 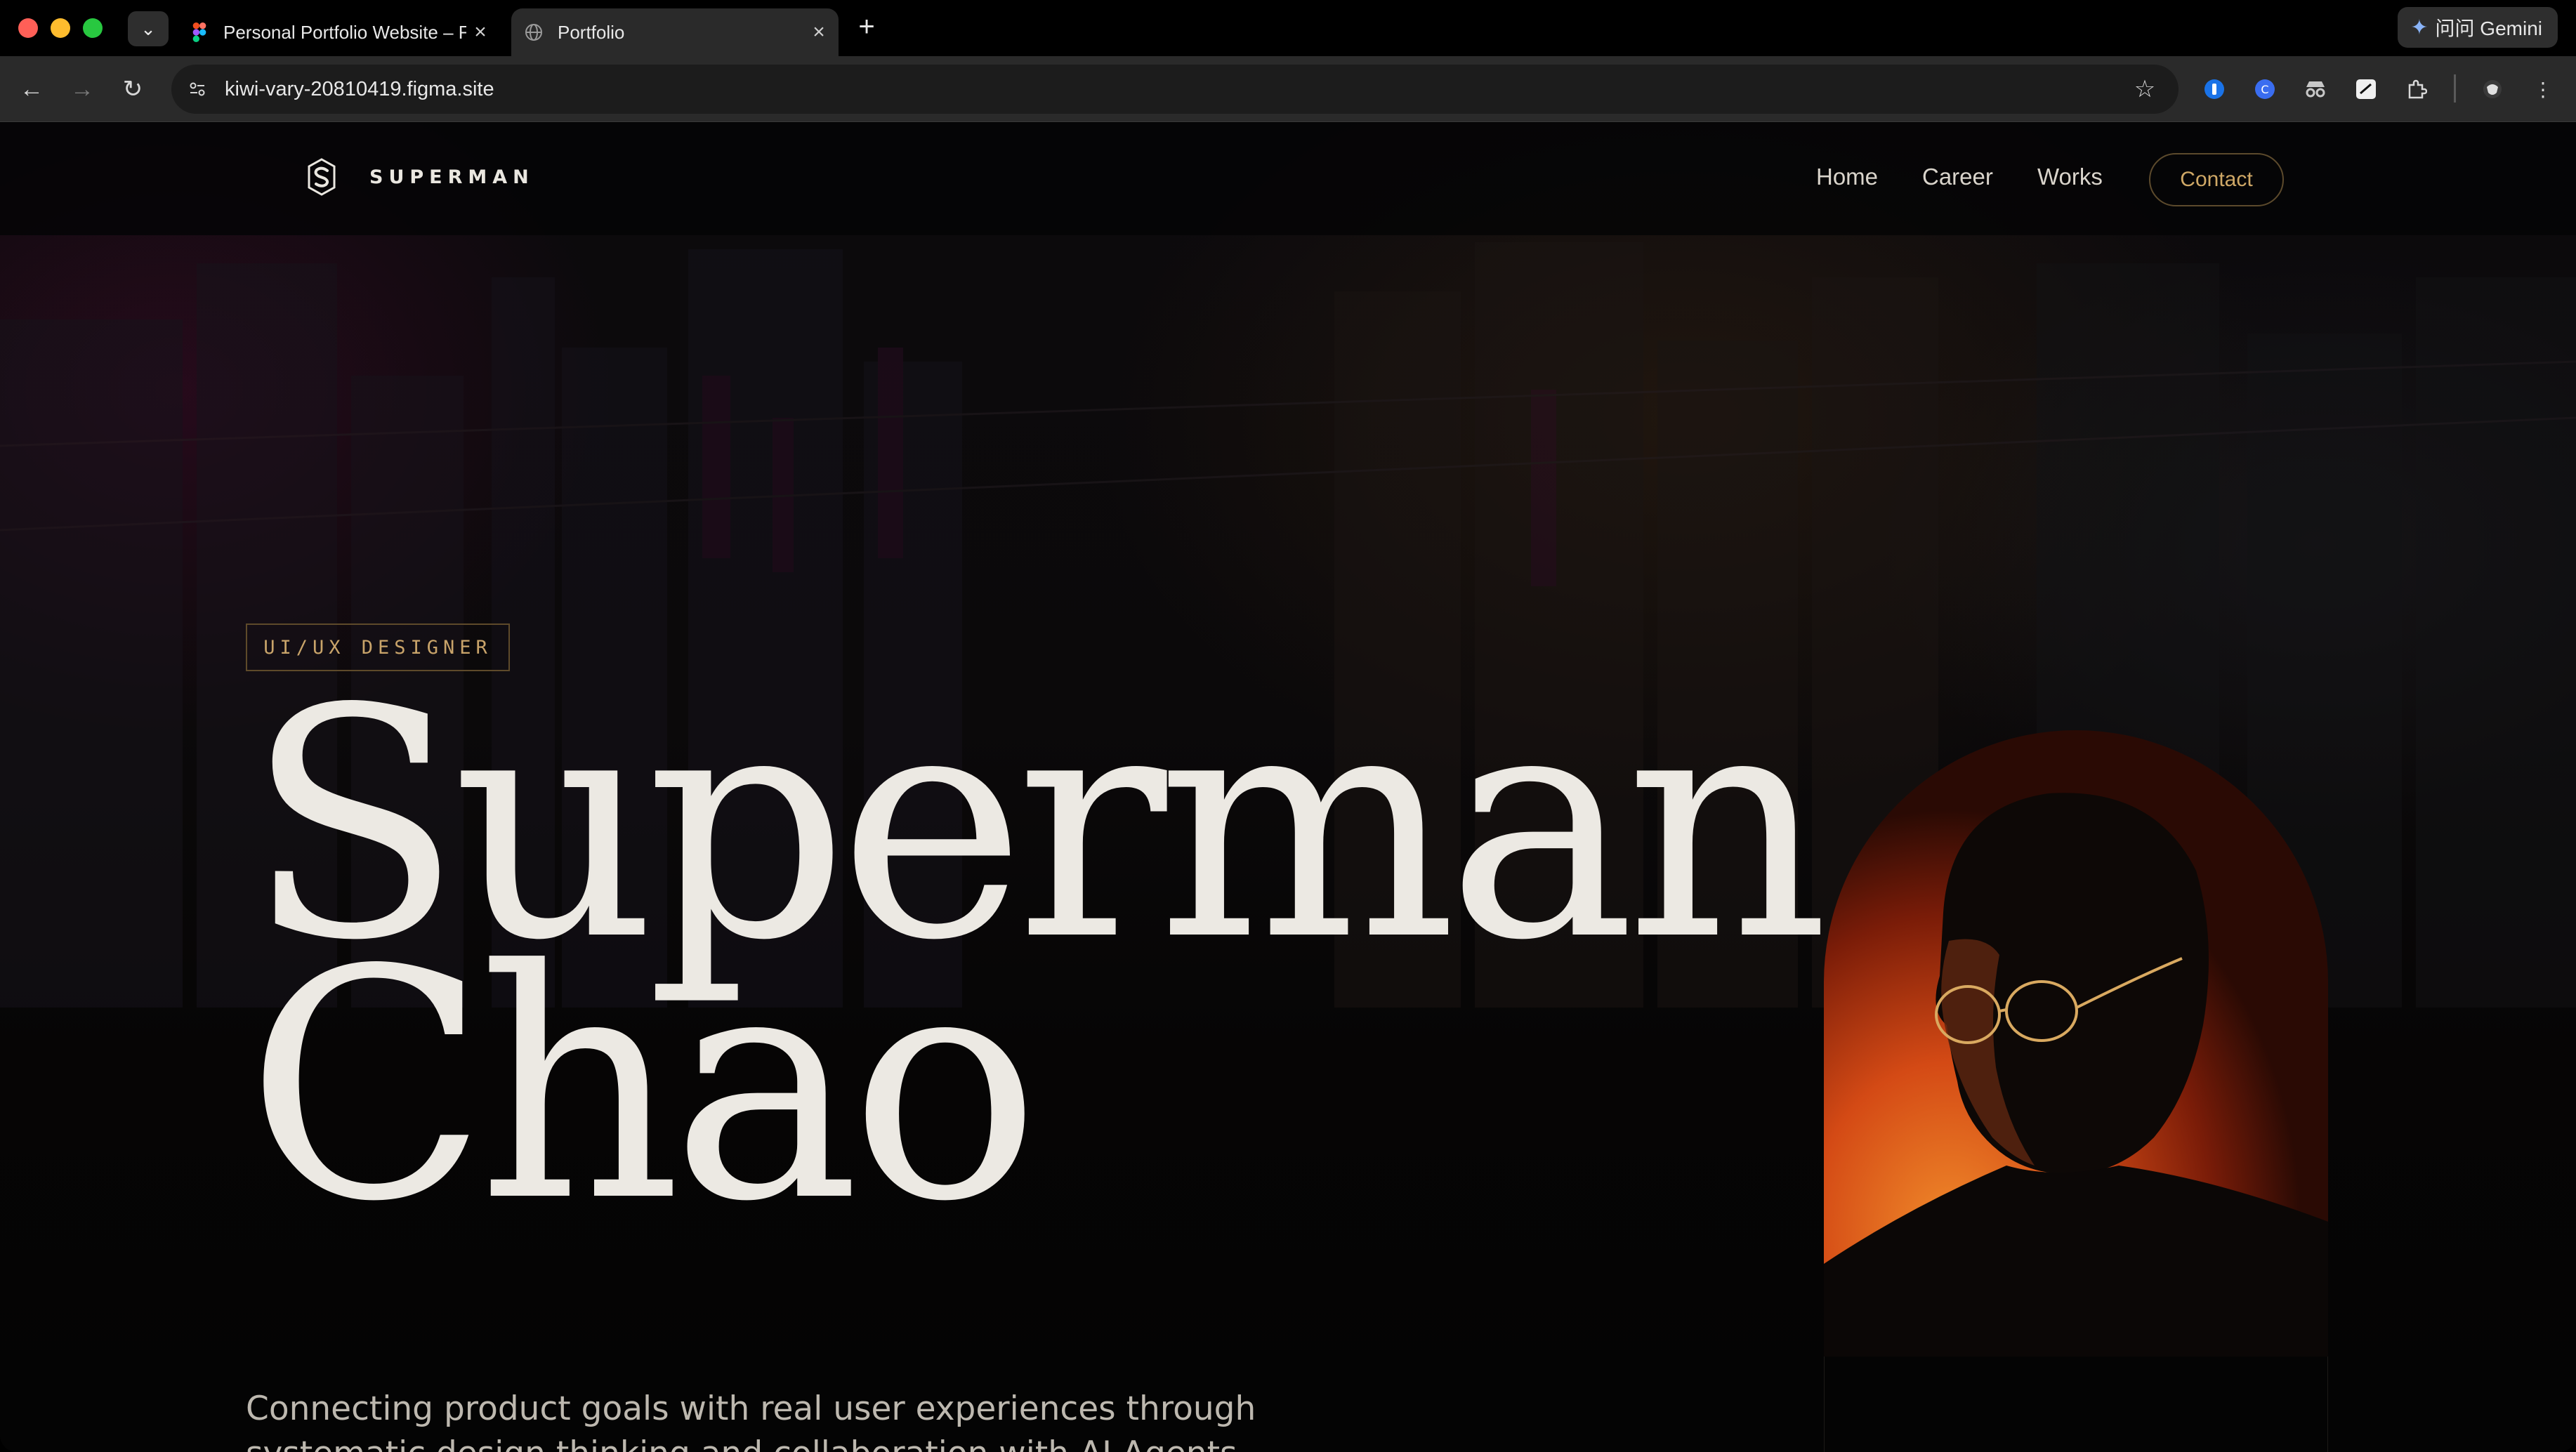 What do you see at coordinates (28, 28) in the screenshot?
I see `window-close-button` at bounding box center [28, 28].